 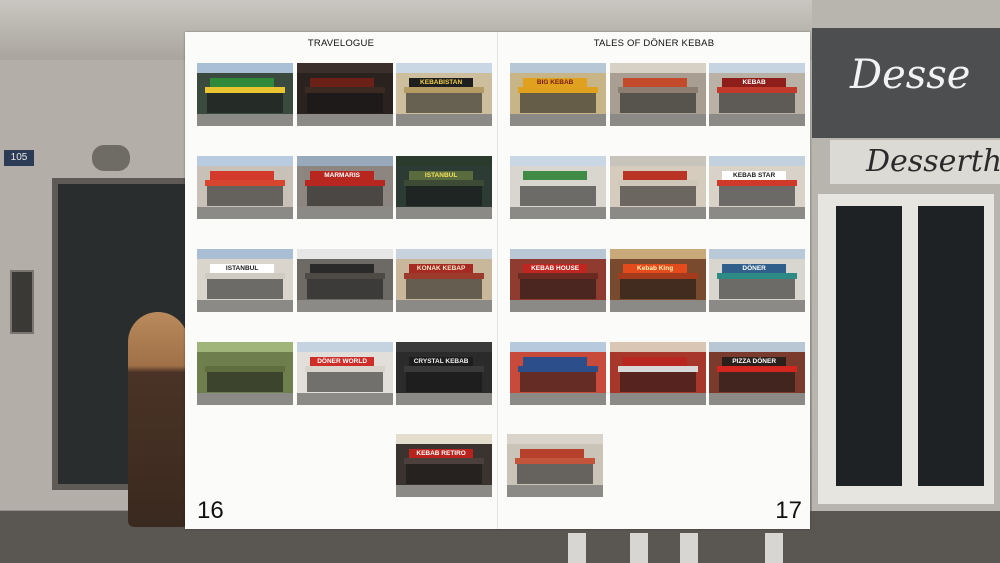 I want to click on photo-shop-sign: KEBABISTAN, so click(x=441, y=82).